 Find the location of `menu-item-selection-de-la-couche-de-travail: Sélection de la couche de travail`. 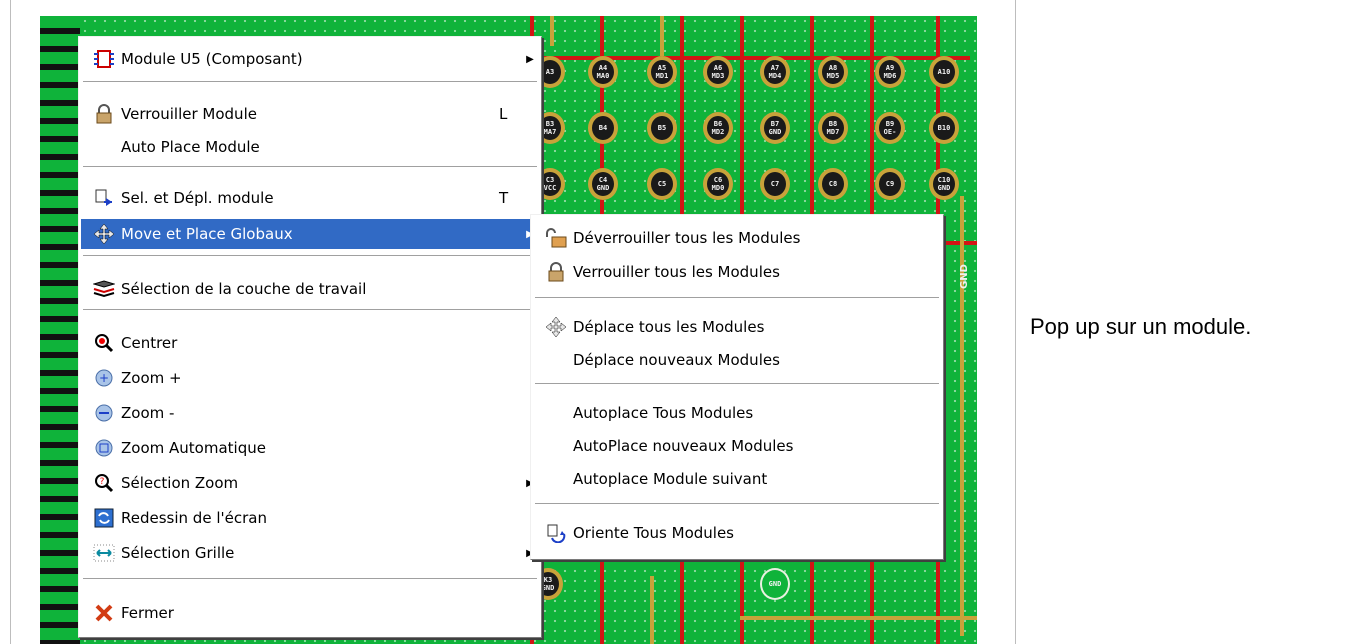

menu-item-selection-de-la-couche-de-travail: Sélection de la couche de travail is located at coordinates (310, 289).